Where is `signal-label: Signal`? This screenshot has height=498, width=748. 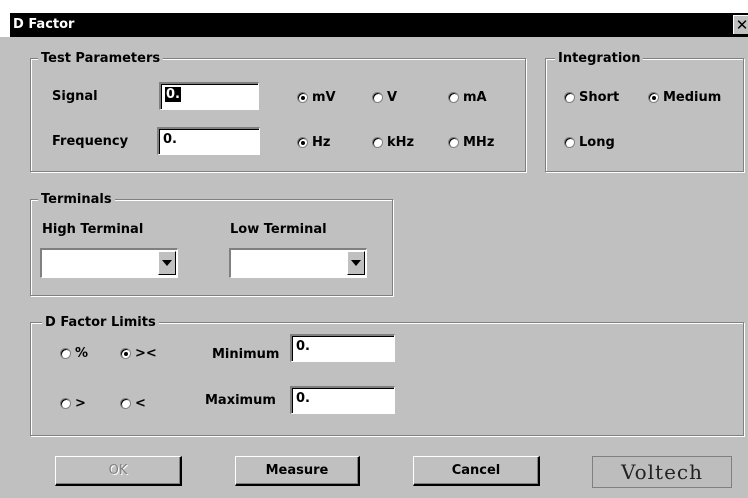
signal-label: Signal is located at coordinates (75, 96).